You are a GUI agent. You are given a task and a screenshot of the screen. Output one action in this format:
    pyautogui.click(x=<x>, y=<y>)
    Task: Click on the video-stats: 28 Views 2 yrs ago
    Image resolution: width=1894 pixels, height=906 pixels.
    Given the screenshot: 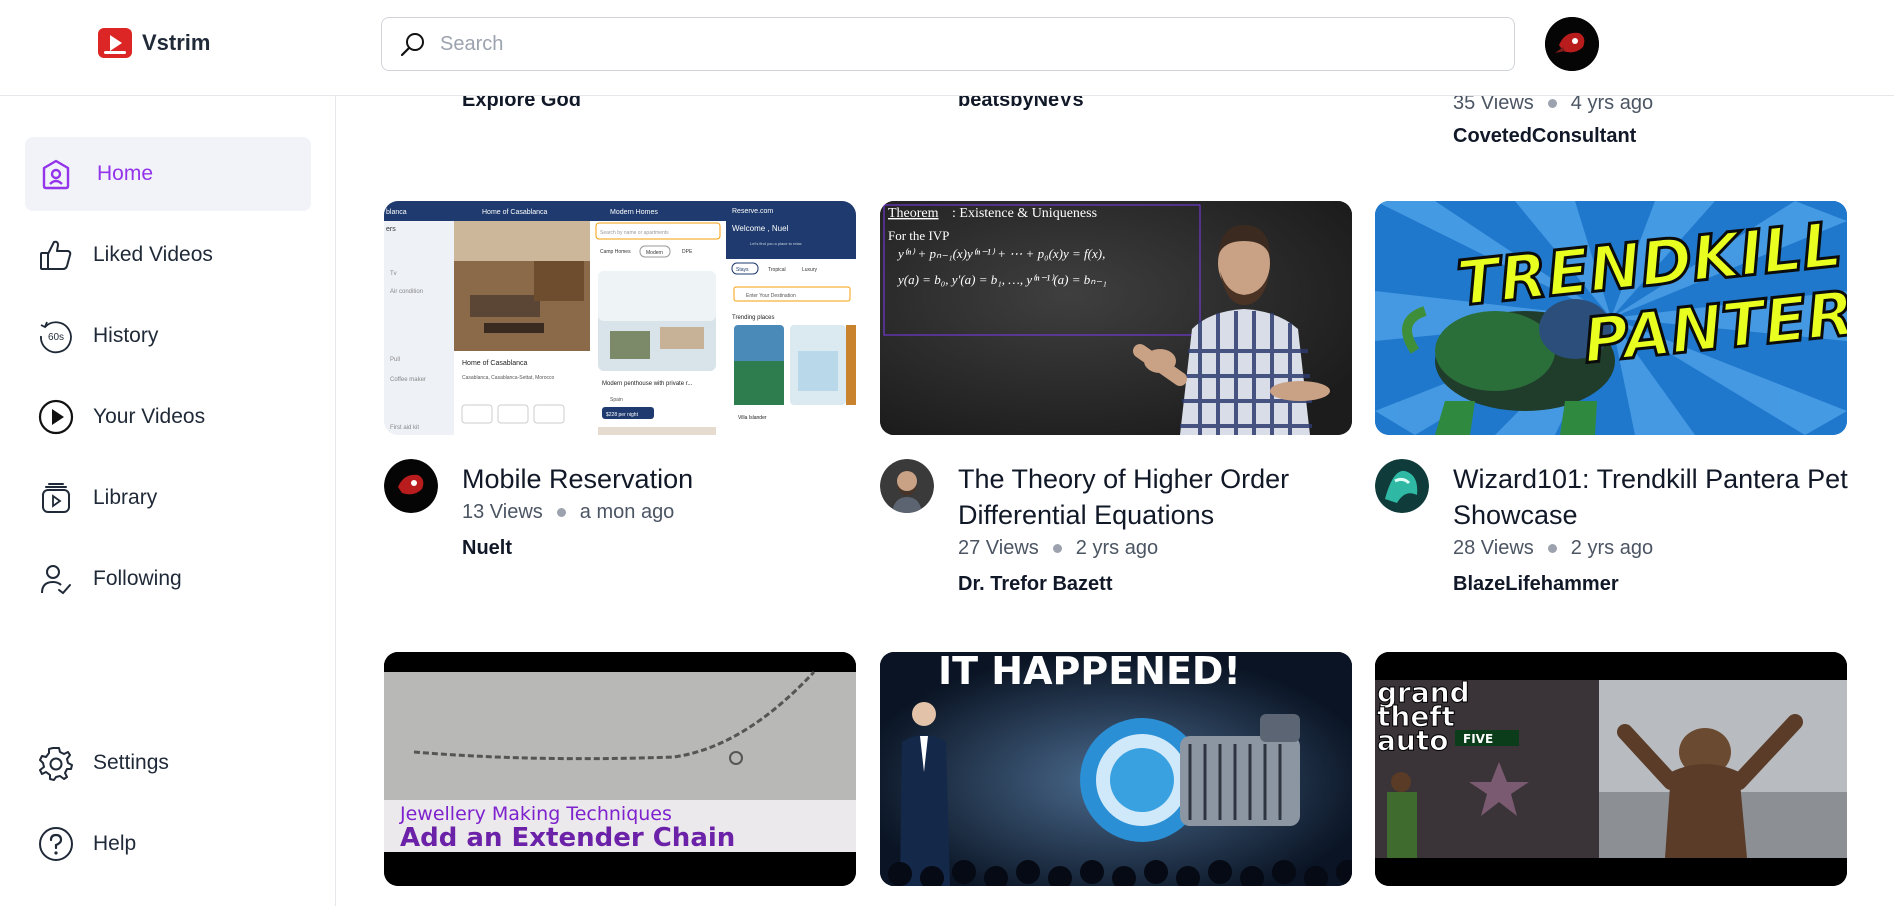 What is the action you would take?
    pyautogui.click(x=1553, y=548)
    